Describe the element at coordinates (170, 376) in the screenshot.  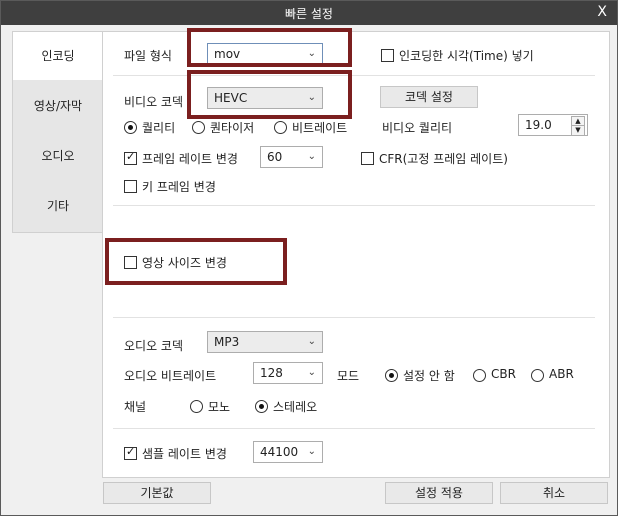
I see `audio-bitrate-label: 오디오 비트레이트` at that location.